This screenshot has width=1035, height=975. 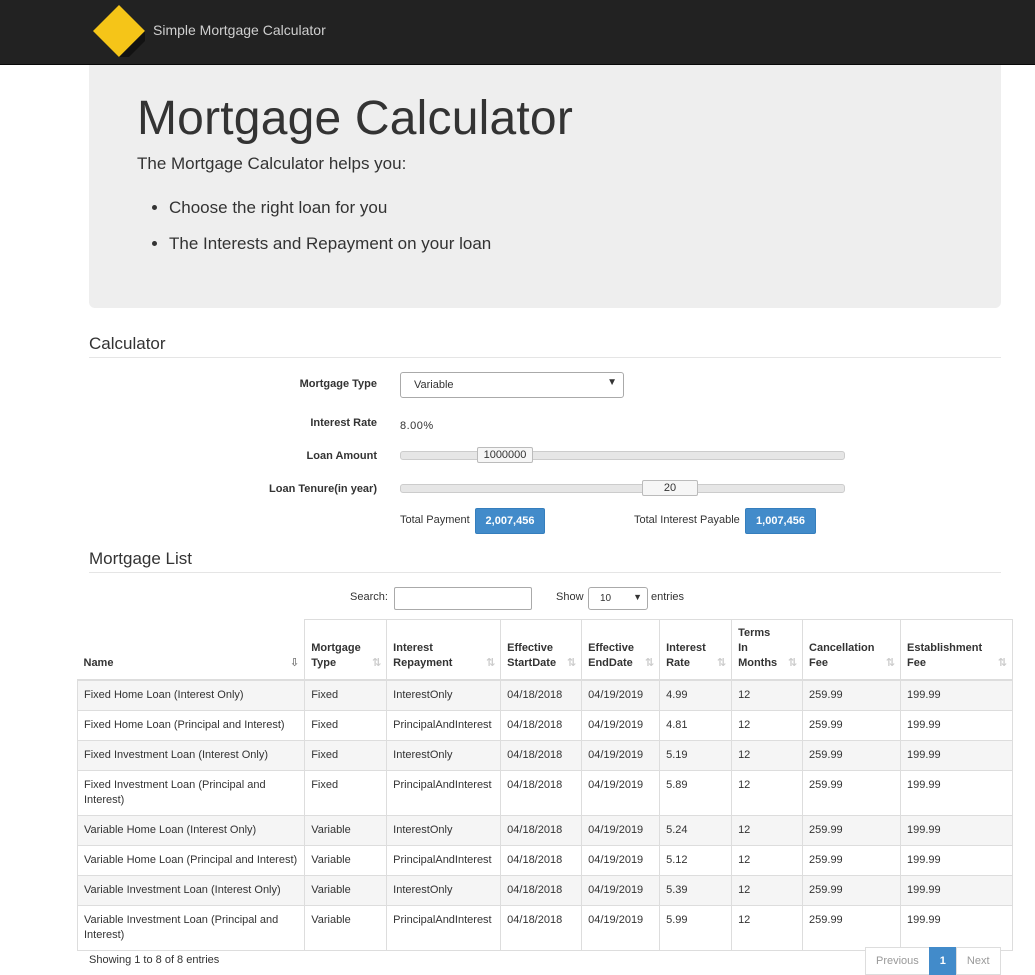 What do you see at coordinates (510, 521) in the screenshot?
I see `total-payment-badge: 2,007,456` at bounding box center [510, 521].